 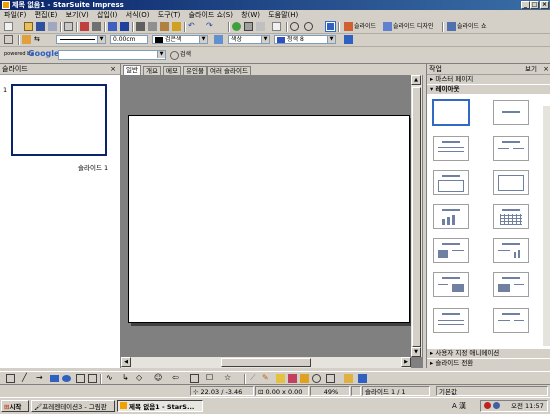 I want to click on start-button: ⊞시작, so click(x=15, y=406).